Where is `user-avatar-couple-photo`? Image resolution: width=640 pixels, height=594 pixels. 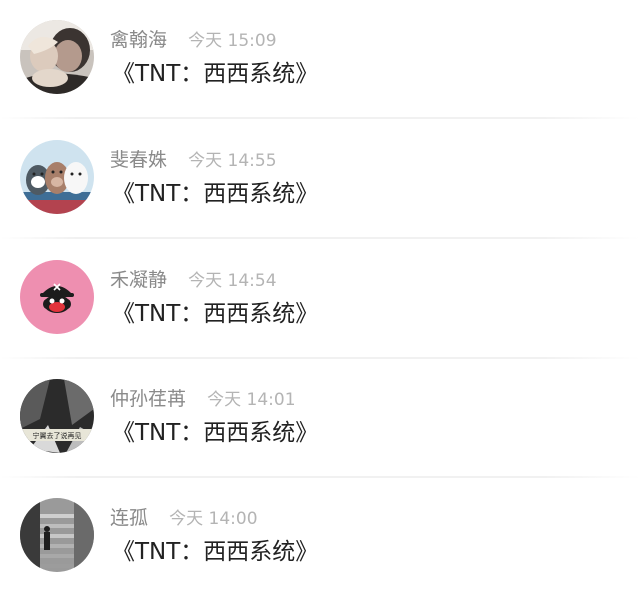 user-avatar-couple-photo is located at coordinates (57, 57).